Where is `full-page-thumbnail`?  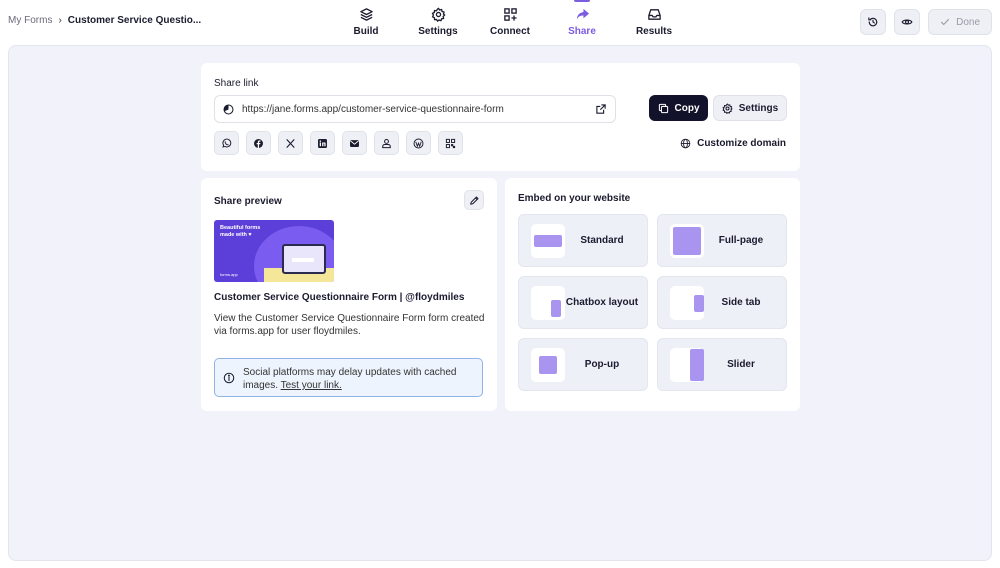 full-page-thumbnail is located at coordinates (687, 240).